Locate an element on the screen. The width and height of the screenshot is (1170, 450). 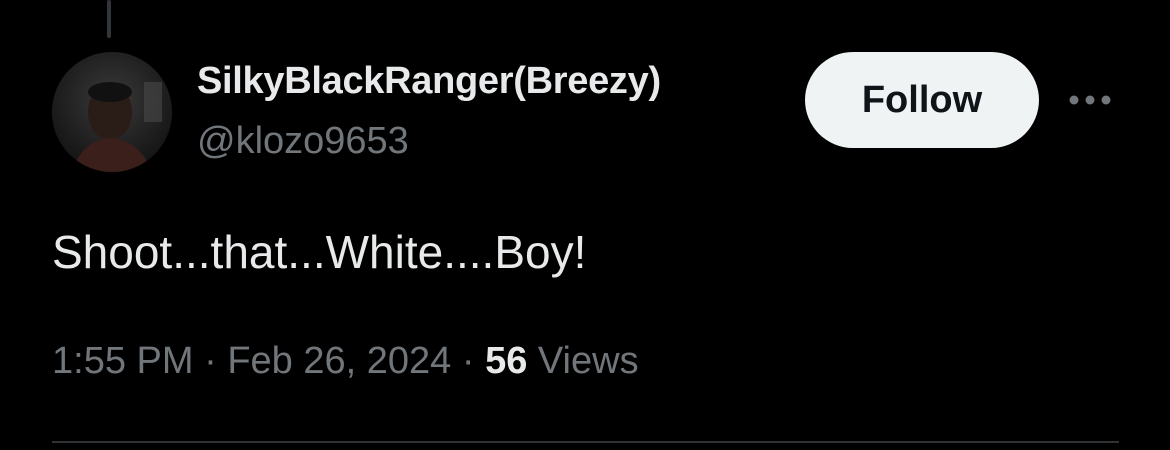
divider is located at coordinates (585, 442).